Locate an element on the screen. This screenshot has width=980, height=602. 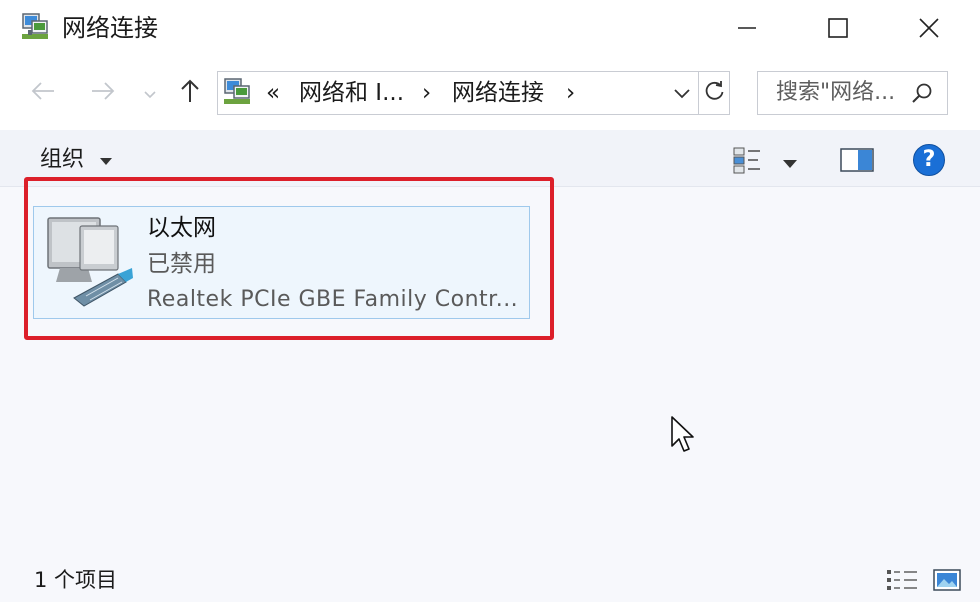
search-icon is located at coordinates (922, 94).